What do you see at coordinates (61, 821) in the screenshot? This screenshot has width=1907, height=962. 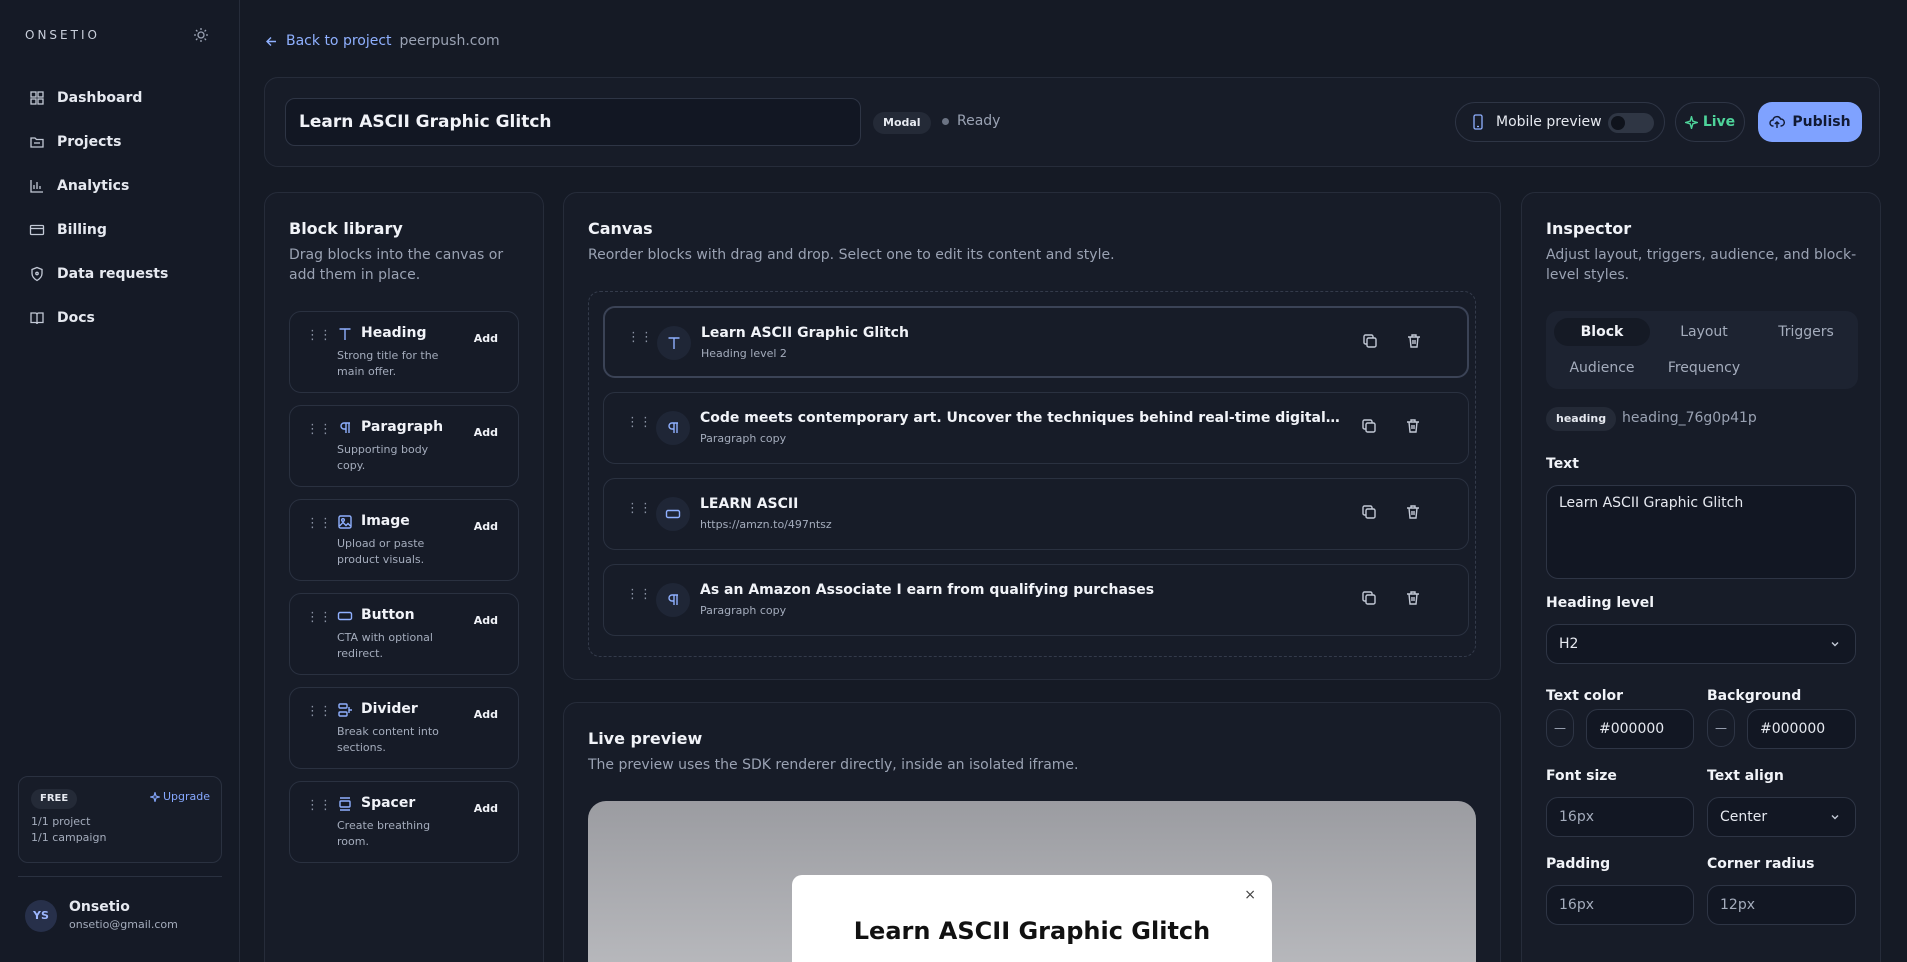 I see `plan-projects: 1/1 project` at bounding box center [61, 821].